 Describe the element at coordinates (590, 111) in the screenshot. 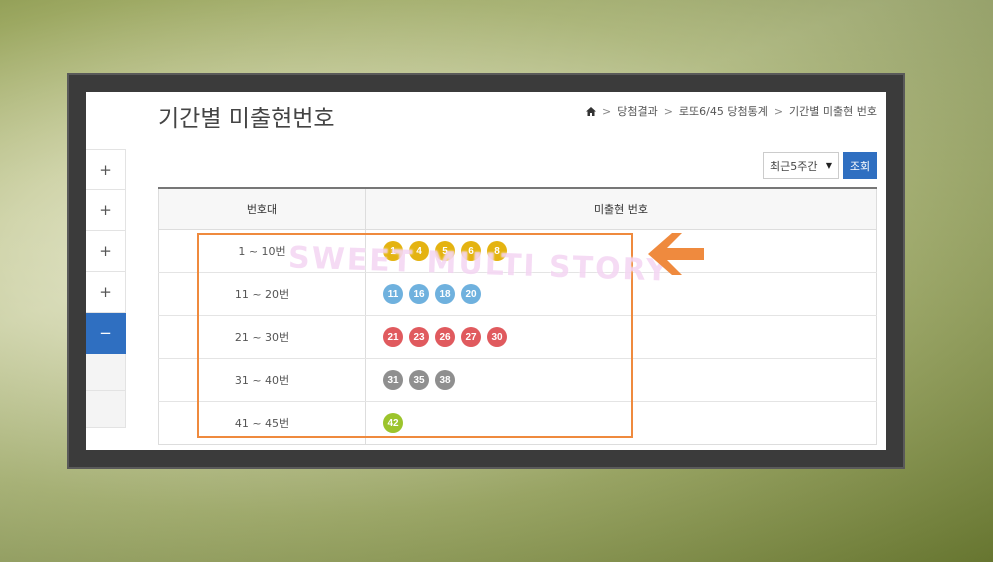

I see `home-icon` at that location.